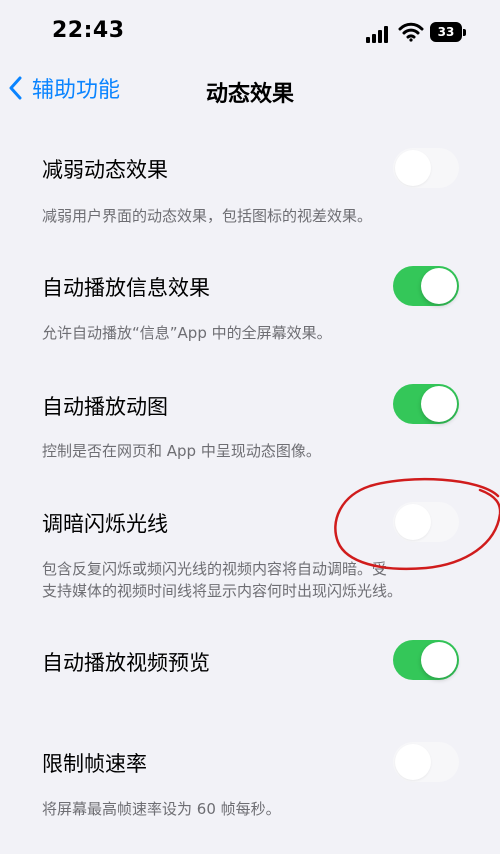 The height and width of the screenshot is (854, 500). Describe the element at coordinates (161, 809) in the screenshot. I see `setting-description: 将屏幕最高帧速率设为 60 帧每秒。` at that location.